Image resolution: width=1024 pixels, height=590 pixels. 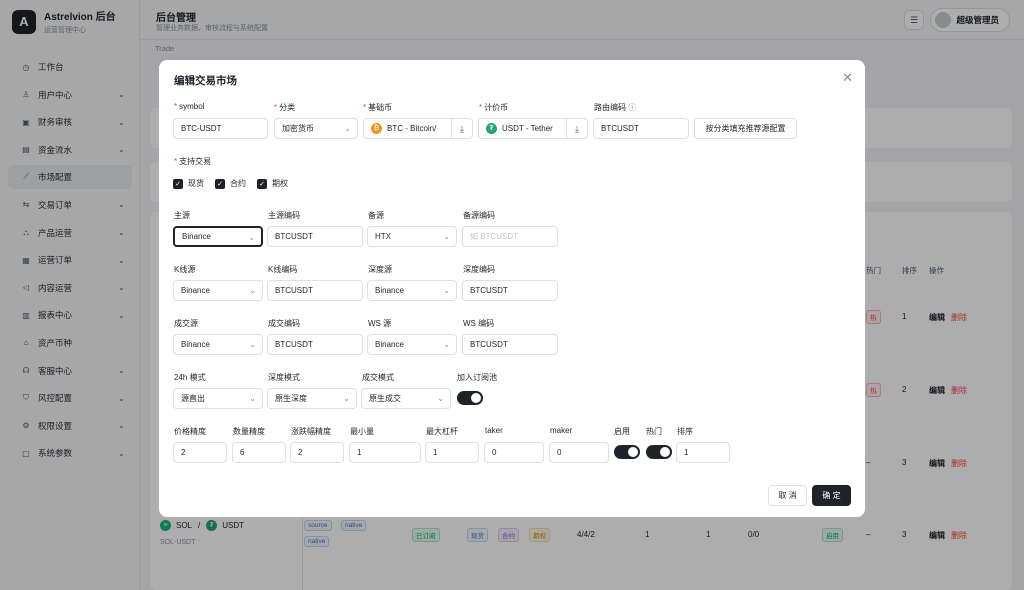 What do you see at coordinates (412, 344) in the screenshot?
I see `ws-source-select: Binance ⌄` at bounding box center [412, 344].